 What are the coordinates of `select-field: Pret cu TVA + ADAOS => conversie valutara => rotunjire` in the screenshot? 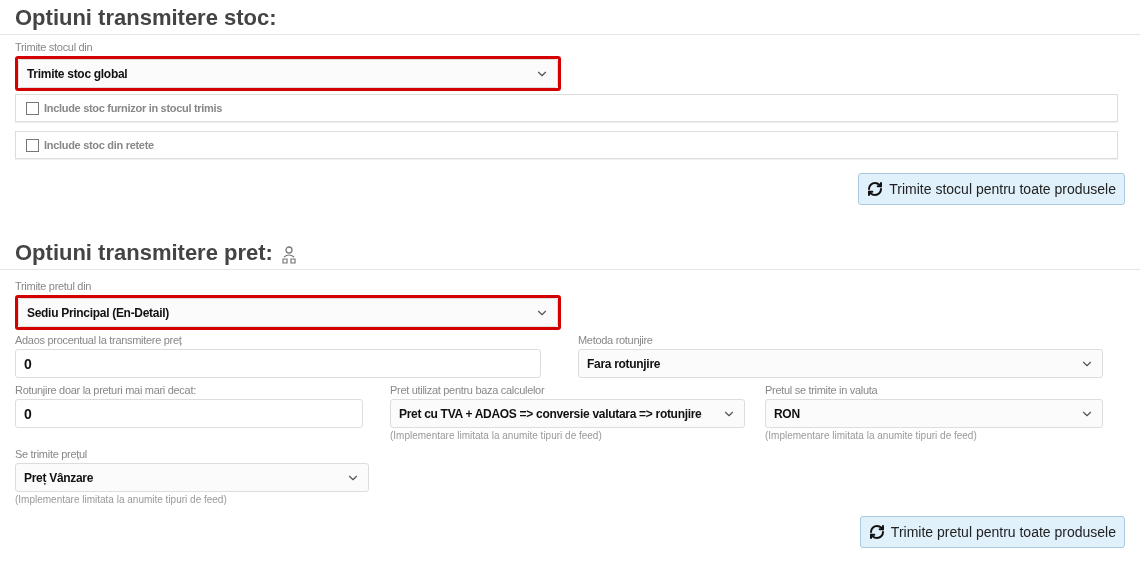 It's located at (567, 413).